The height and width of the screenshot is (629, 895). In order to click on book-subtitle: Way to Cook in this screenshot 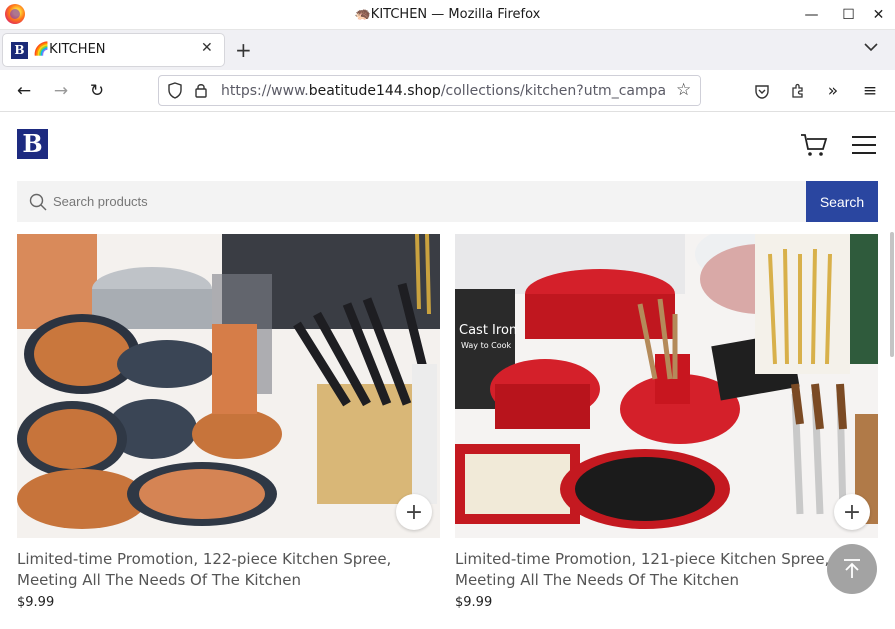, I will do `click(486, 345)`.